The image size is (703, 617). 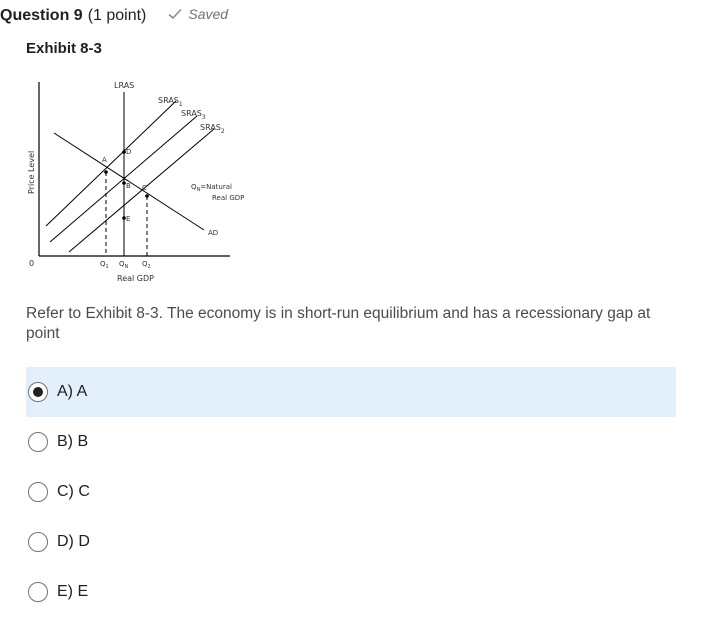 I want to click on point-a-label: A, so click(x=104, y=160).